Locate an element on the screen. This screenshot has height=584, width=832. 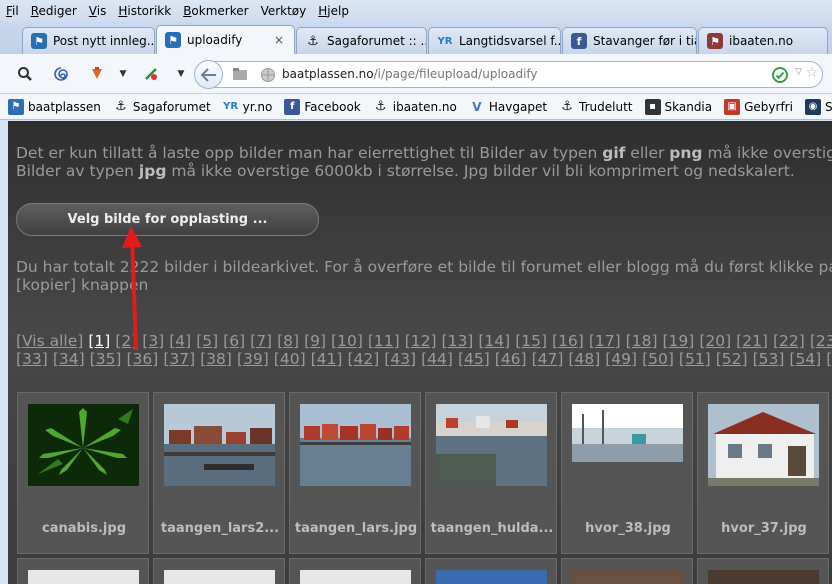
page-link: [50] is located at coordinates (658, 359).